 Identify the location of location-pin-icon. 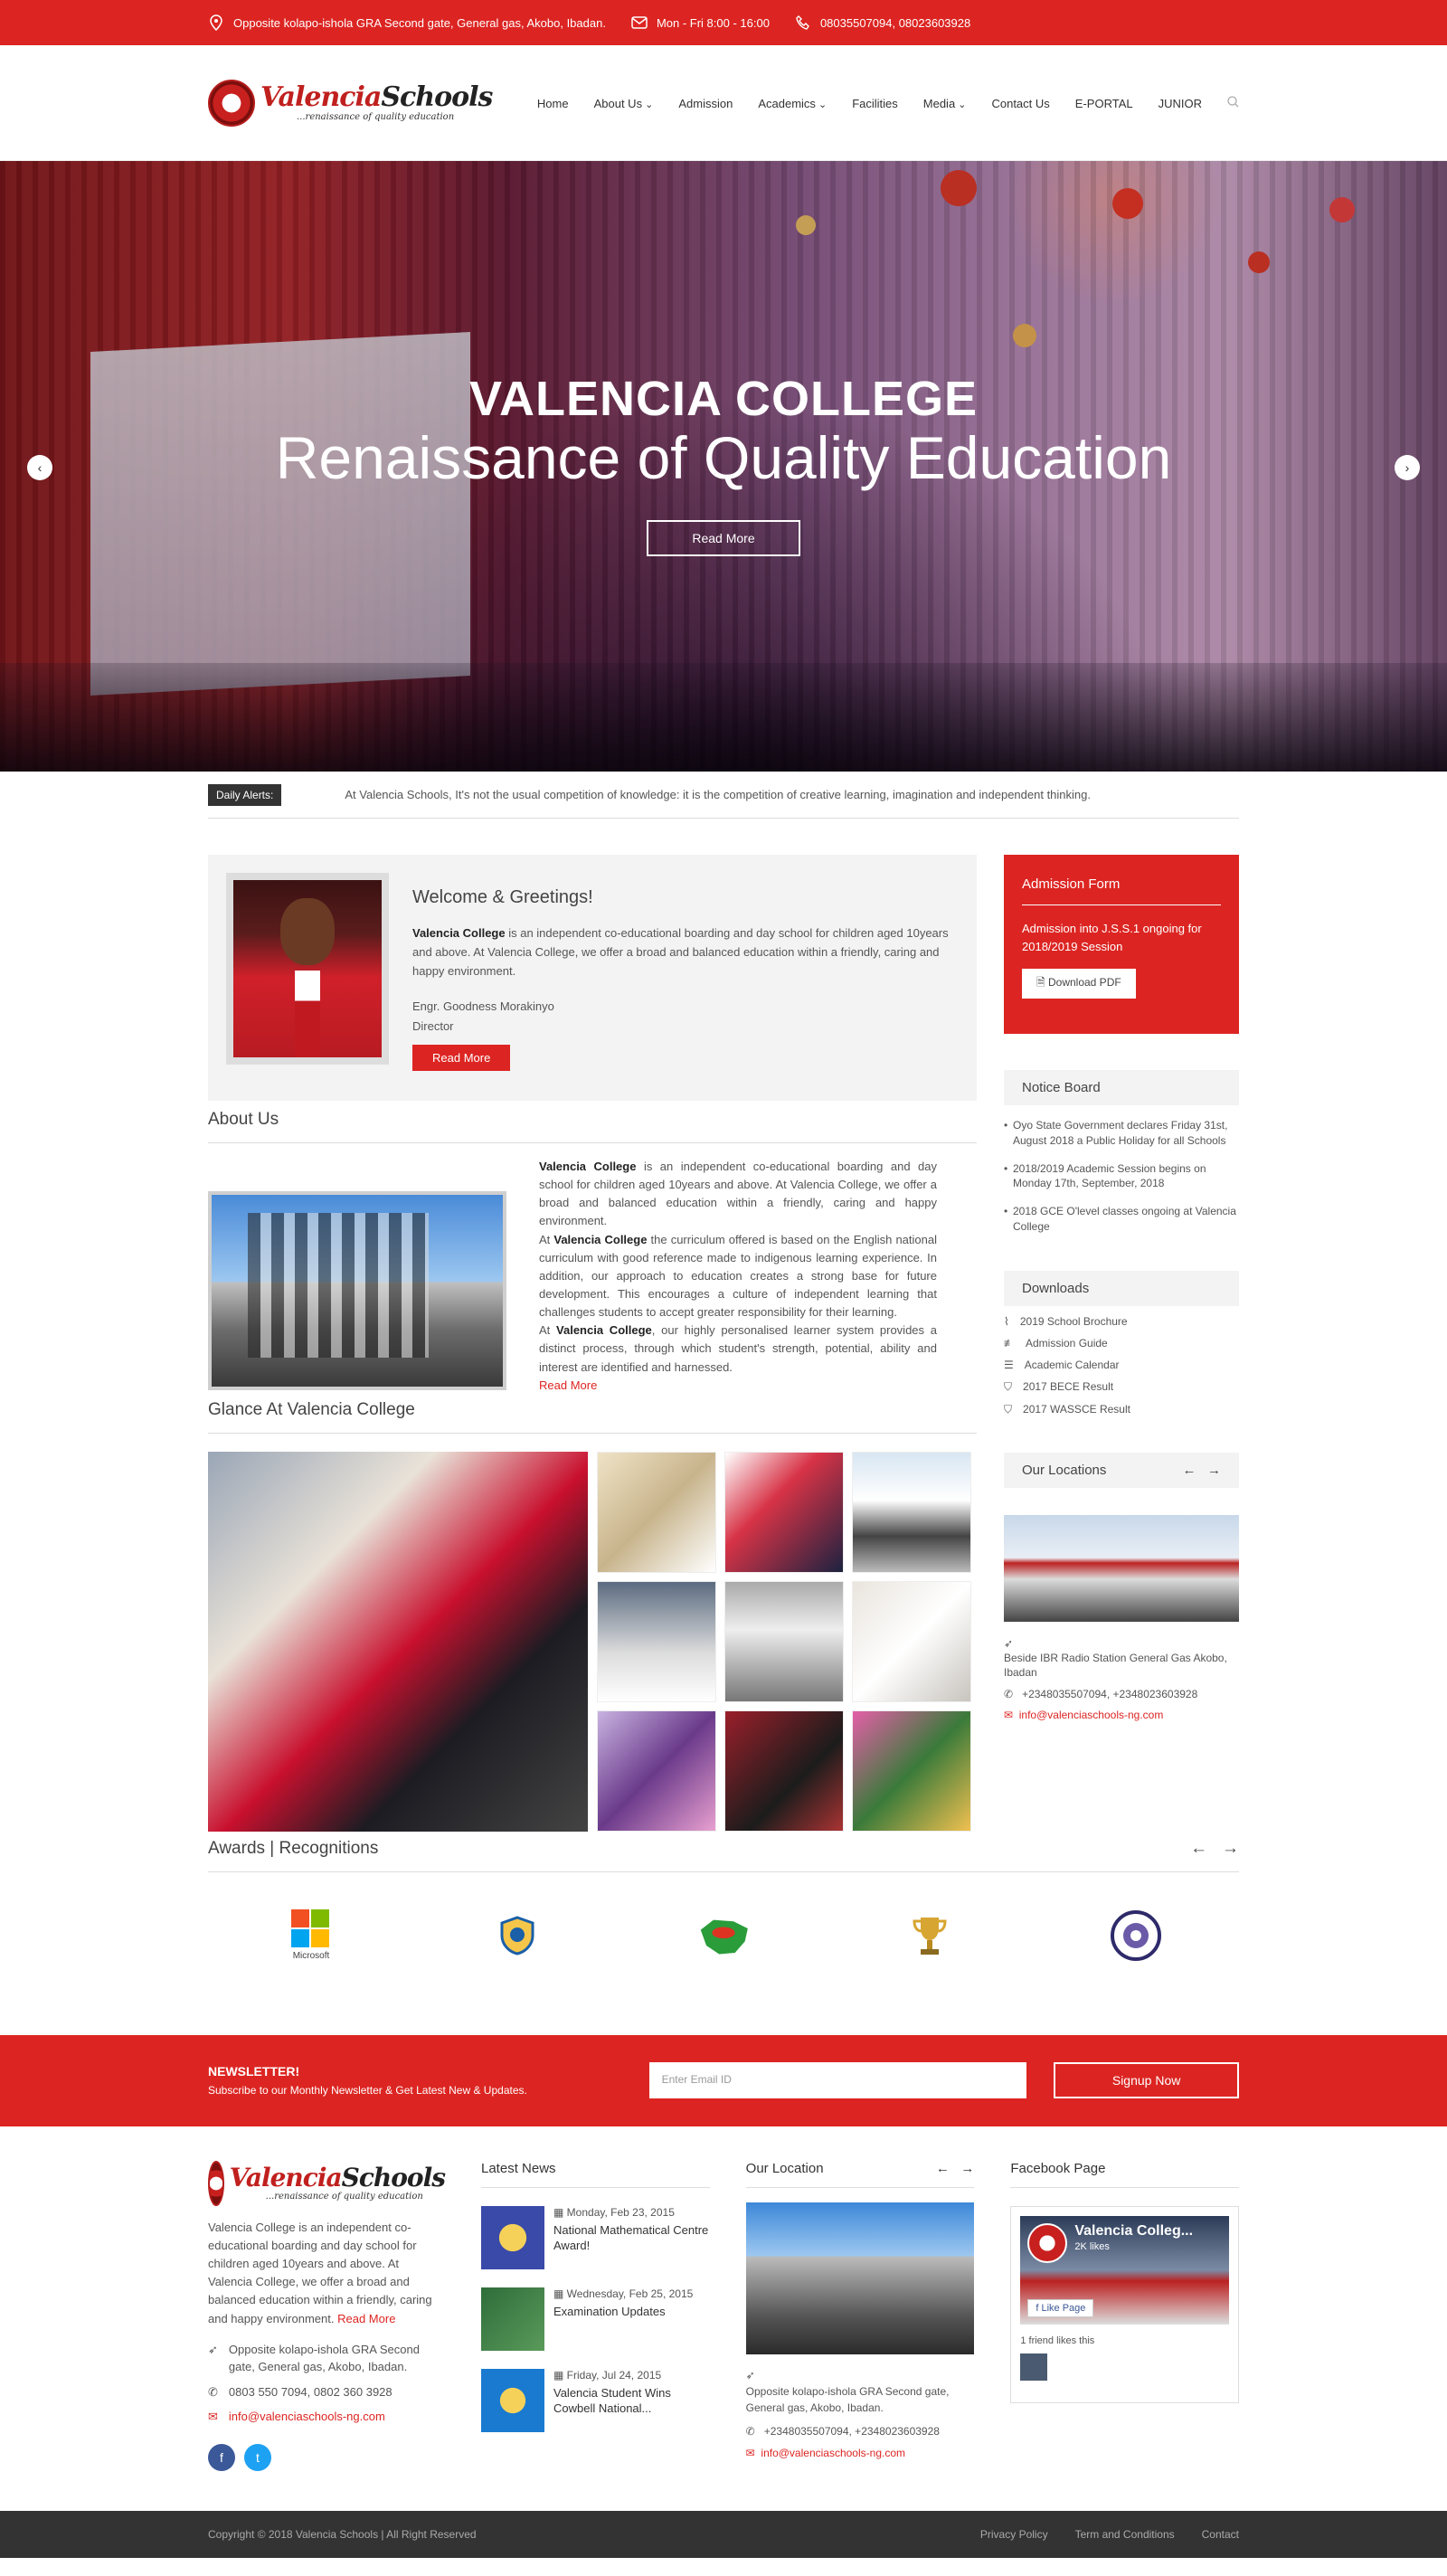
(216, 22).